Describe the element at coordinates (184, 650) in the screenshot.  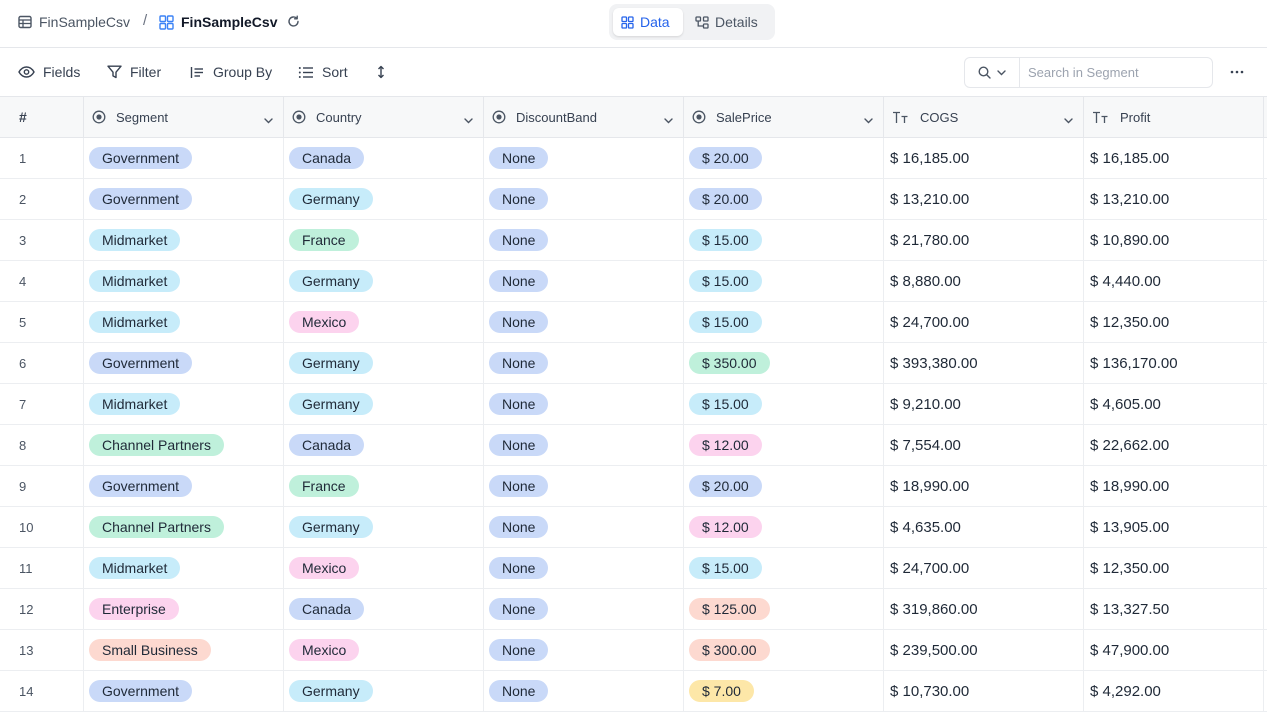
I see `segment-cell: Small Business` at that location.